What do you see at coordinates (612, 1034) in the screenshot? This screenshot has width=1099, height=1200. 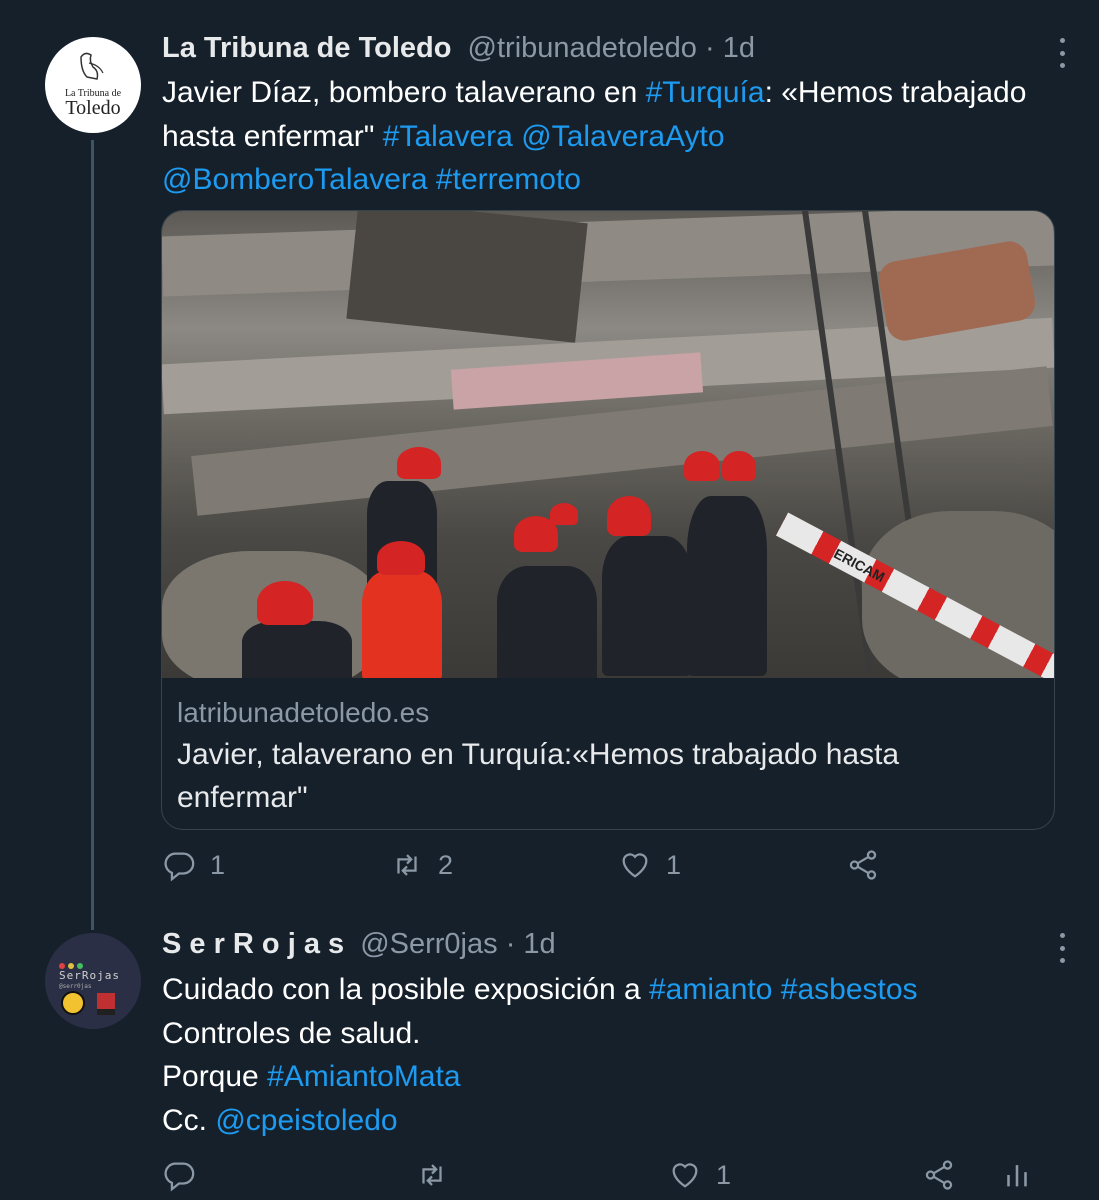 I see `text-line: Controles de salud.` at bounding box center [612, 1034].